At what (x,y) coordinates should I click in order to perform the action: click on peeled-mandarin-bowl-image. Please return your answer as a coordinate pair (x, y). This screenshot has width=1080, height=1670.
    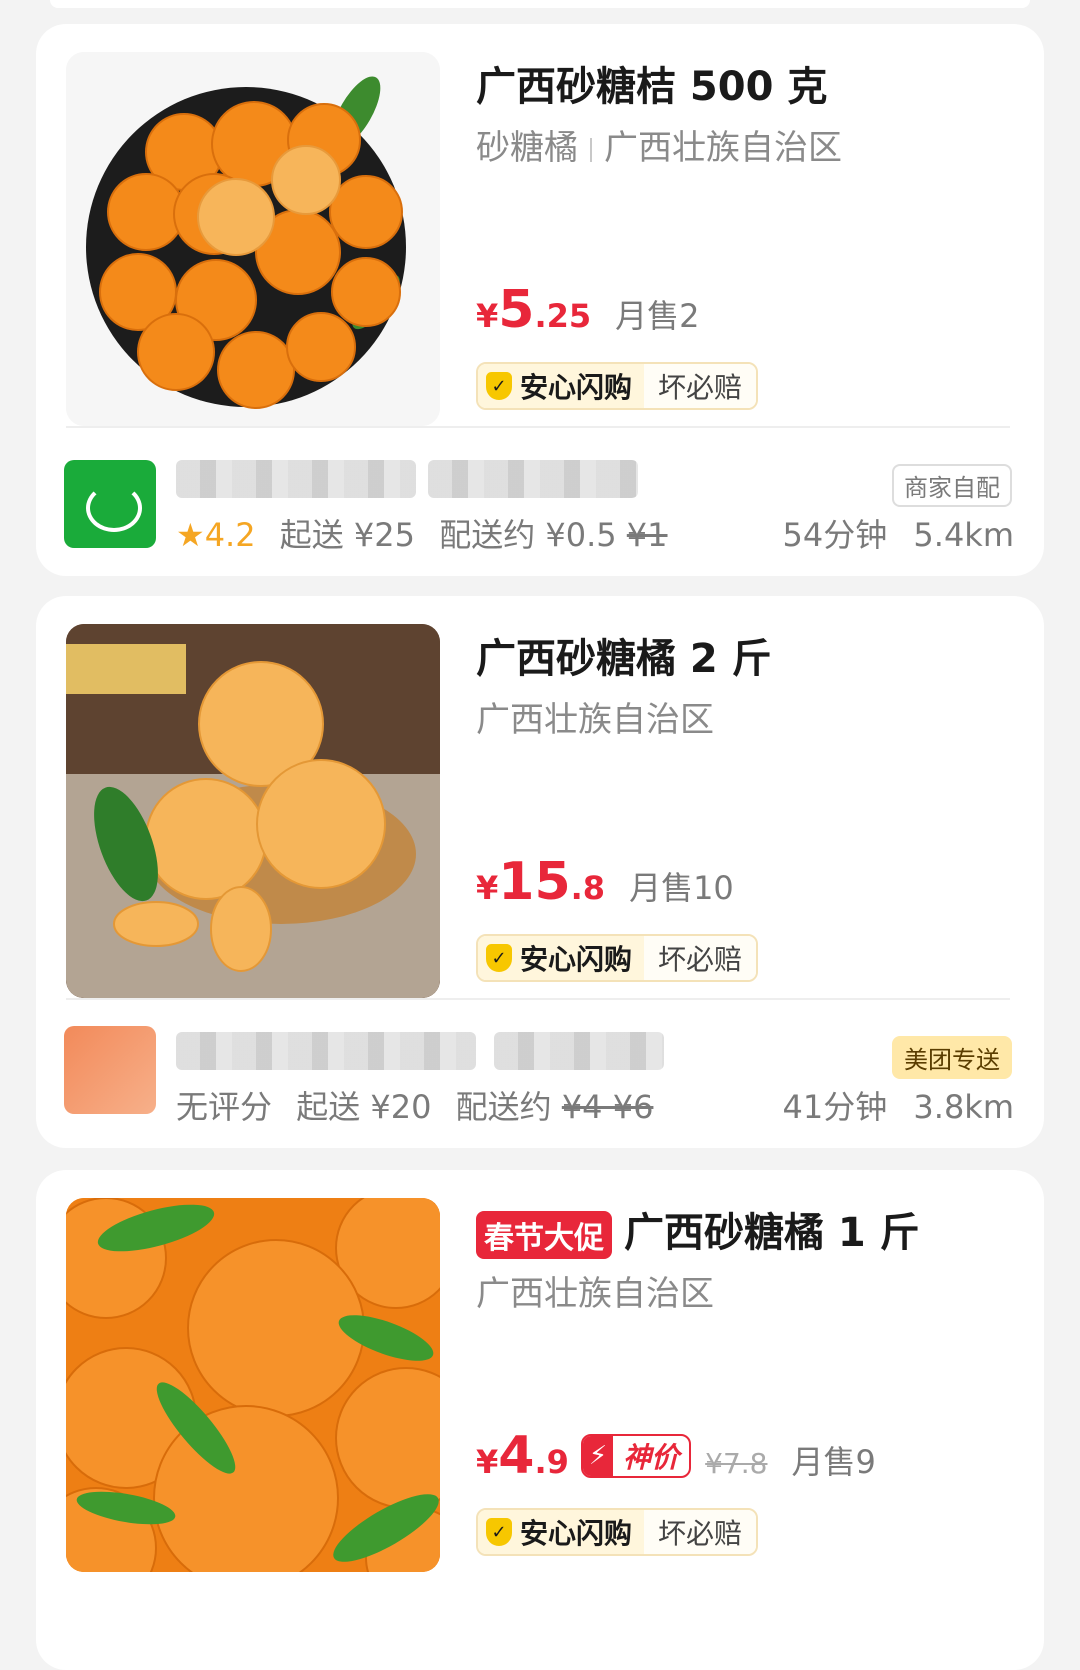
    Looking at the image, I should click on (253, 811).